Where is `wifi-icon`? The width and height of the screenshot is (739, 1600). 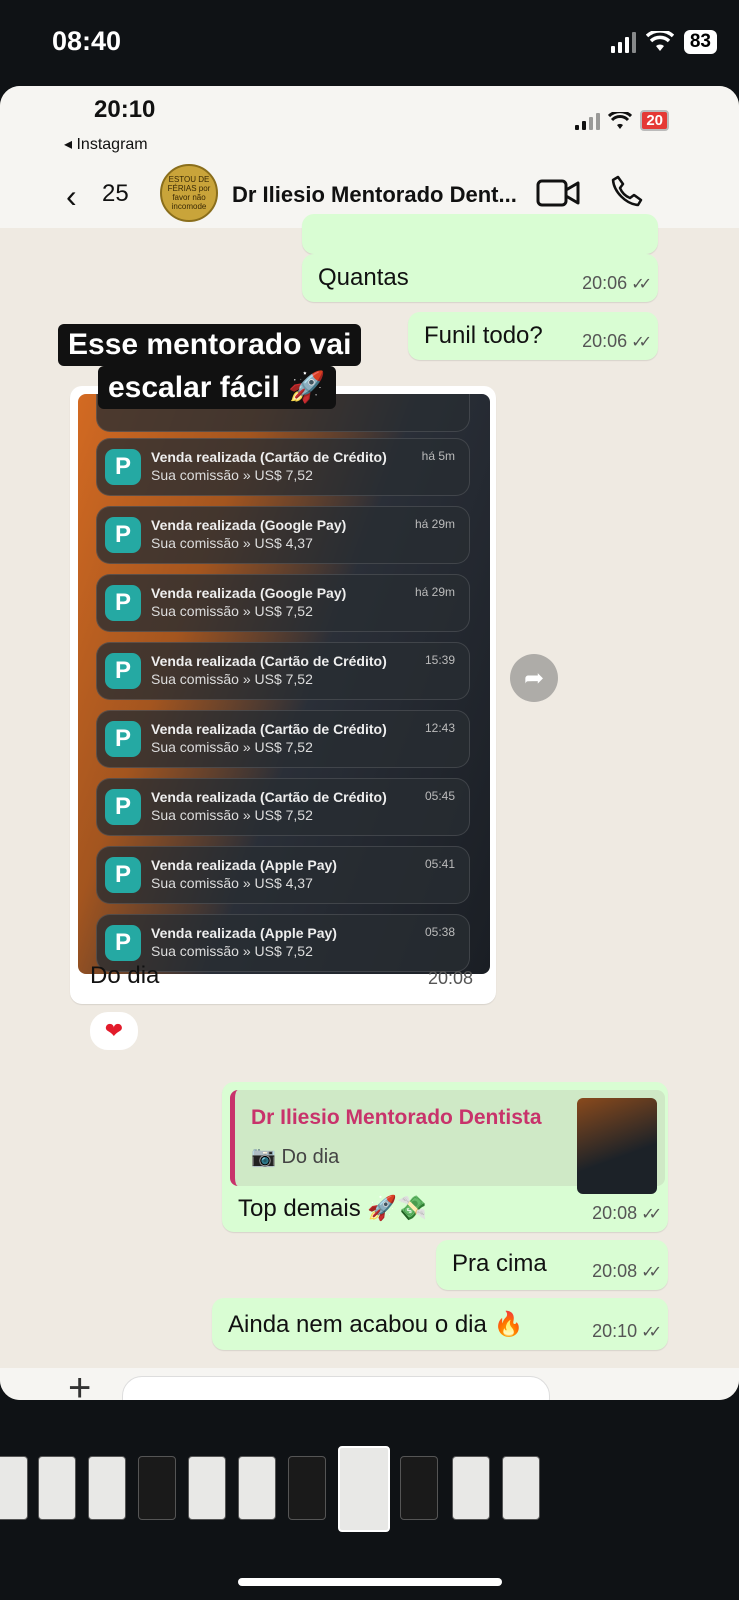
wifi-icon is located at coordinates (659, 41).